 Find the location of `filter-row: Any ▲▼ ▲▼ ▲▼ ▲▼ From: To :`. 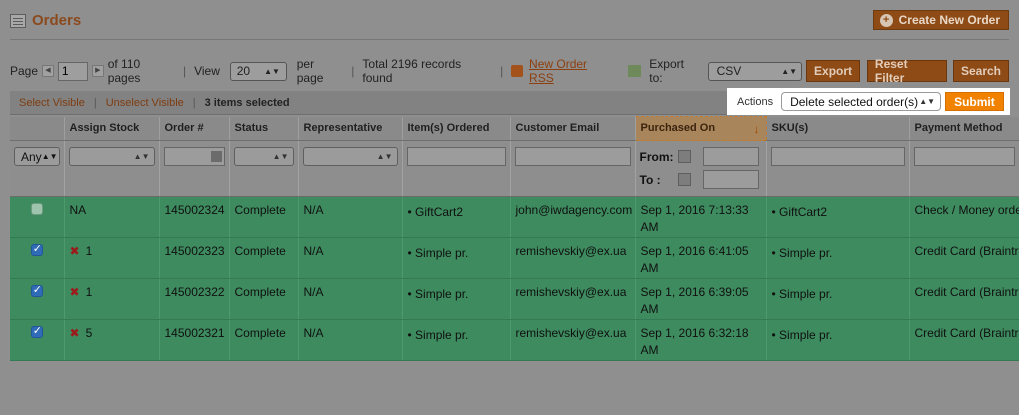

filter-row: Any ▲▼ ▲▼ ▲▼ ▲▼ From: To : is located at coordinates (514, 168).